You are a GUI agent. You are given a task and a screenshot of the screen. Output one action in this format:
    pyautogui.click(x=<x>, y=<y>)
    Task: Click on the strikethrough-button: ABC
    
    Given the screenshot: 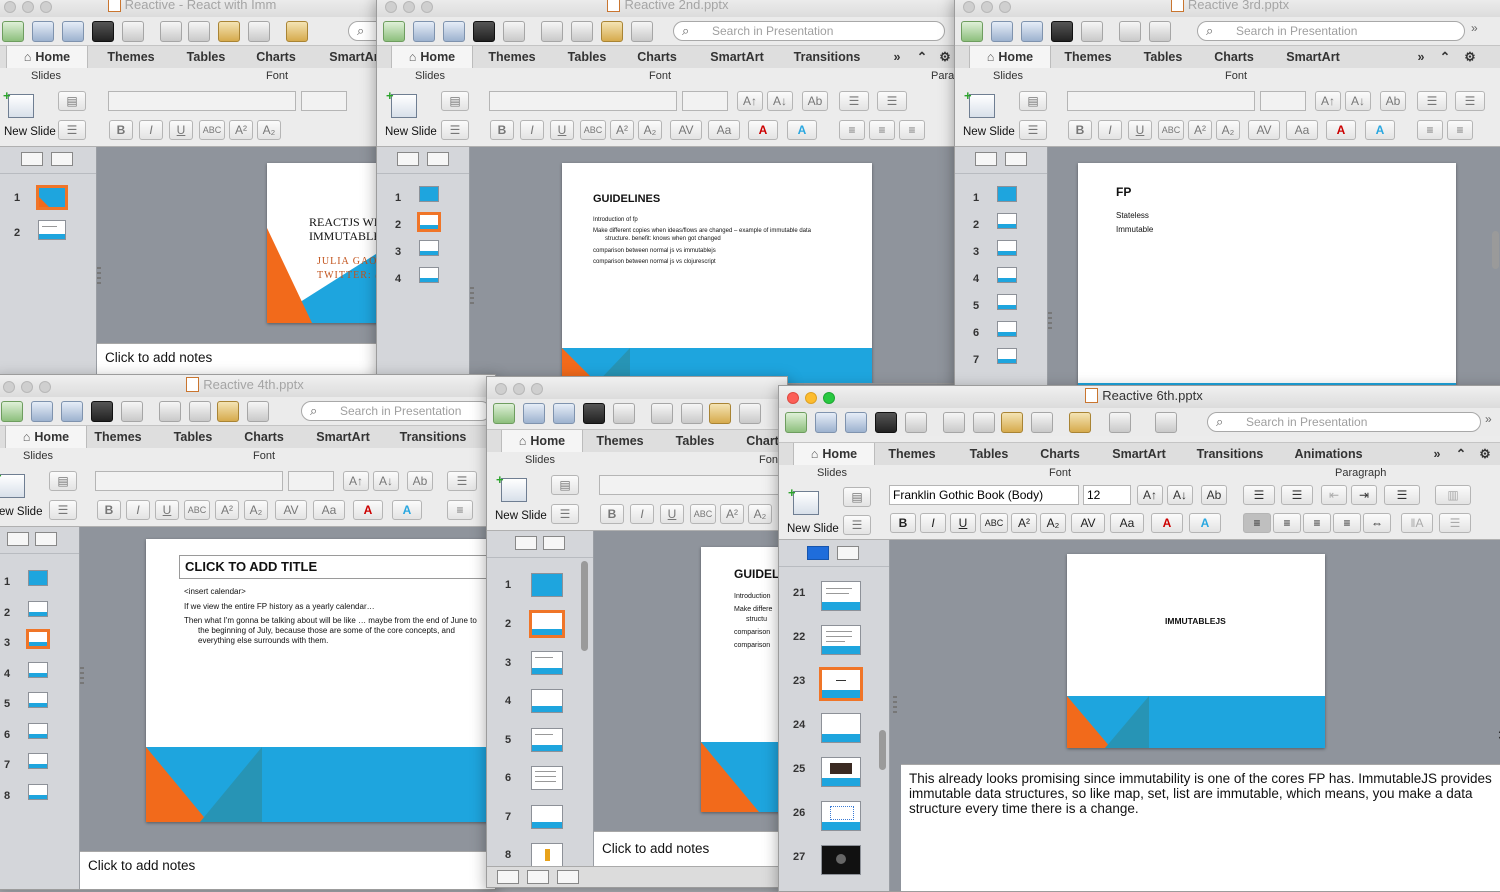 What is the action you would take?
    pyautogui.click(x=994, y=523)
    